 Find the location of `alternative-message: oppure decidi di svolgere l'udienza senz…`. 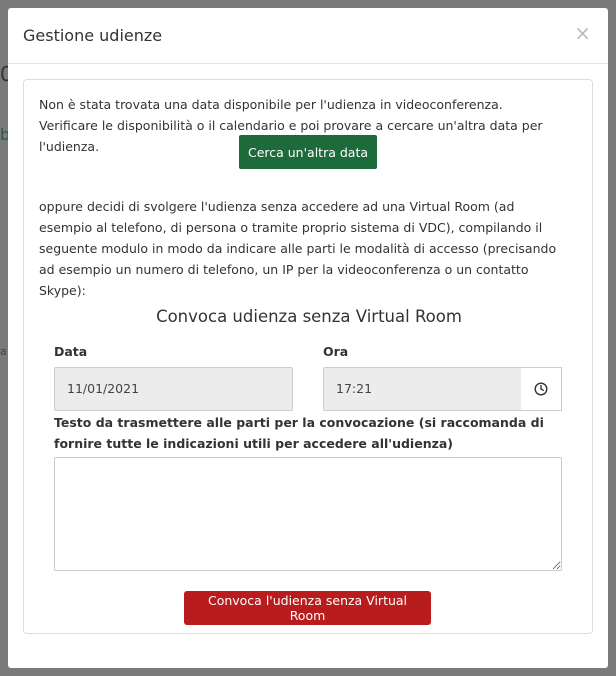

alternative-message: oppure decidi di svolgere l'udienza senz… is located at coordinates (298, 248).